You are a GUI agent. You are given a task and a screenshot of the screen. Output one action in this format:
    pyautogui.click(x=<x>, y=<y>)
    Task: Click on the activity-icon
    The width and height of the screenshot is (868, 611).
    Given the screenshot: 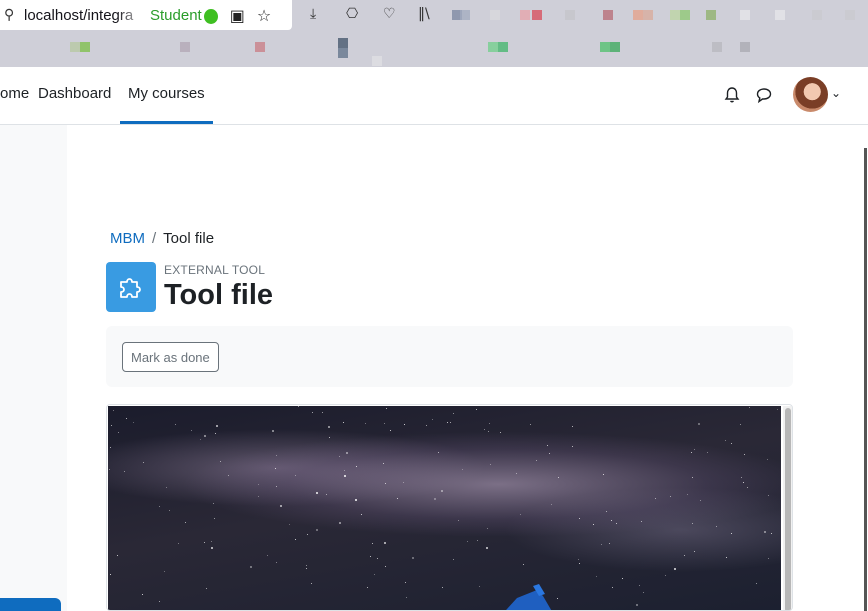 What is the action you would take?
    pyautogui.click(x=131, y=287)
    